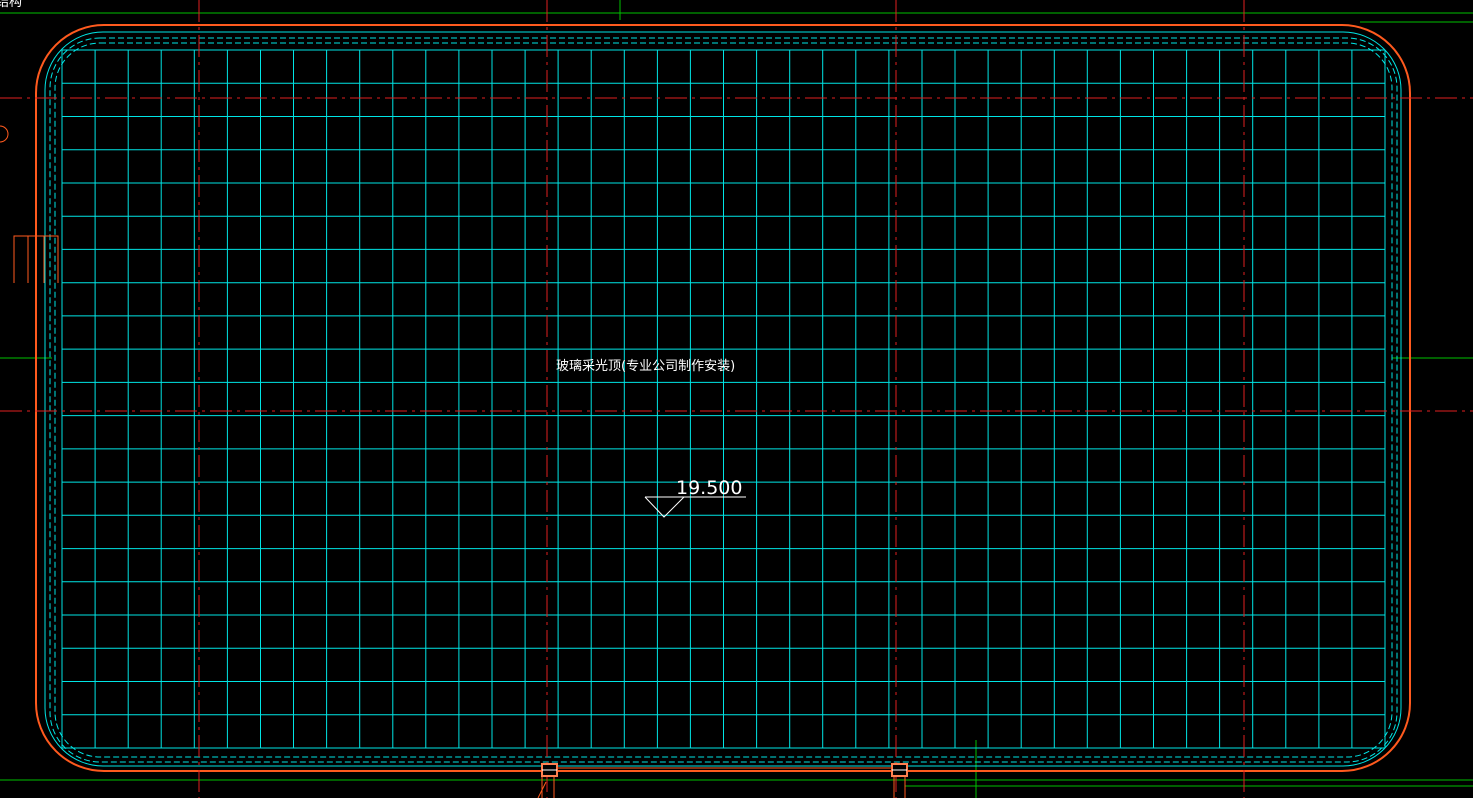 This screenshot has height=798, width=1473. Describe the element at coordinates (645, 366) in the screenshot. I see `skylight-note-label: 玻璃采光顶(专业公司制作安装)` at that location.